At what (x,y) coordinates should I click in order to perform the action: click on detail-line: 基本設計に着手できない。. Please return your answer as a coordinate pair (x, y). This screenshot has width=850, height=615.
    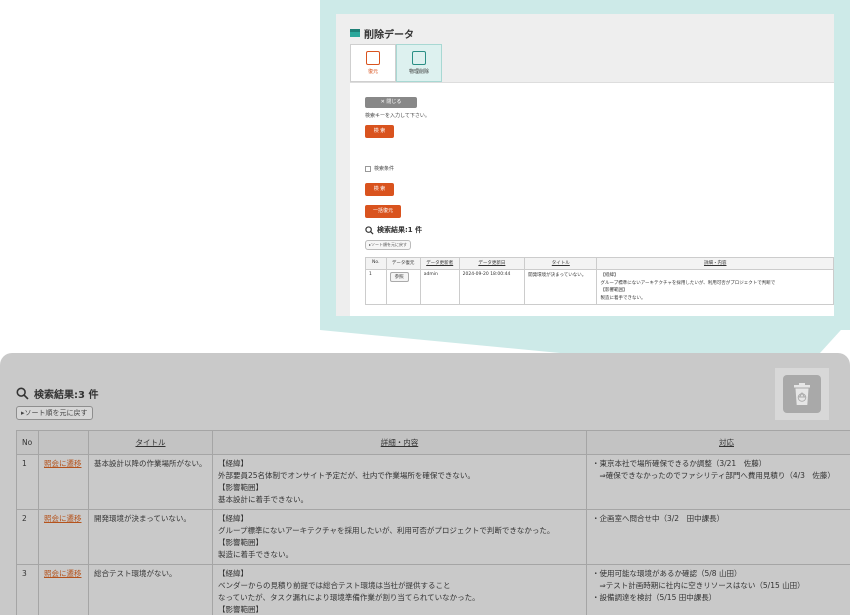
    Looking at the image, I should click on (263, 499).